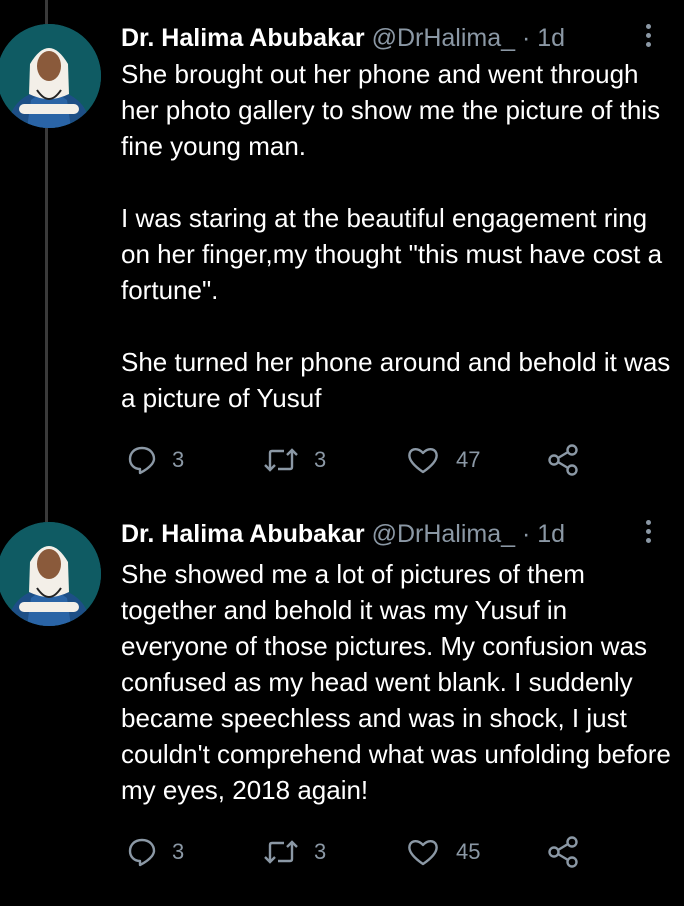  Describe the element at coordinates (468, 459) in the screenshot. I see `like-count: 47` at that location.